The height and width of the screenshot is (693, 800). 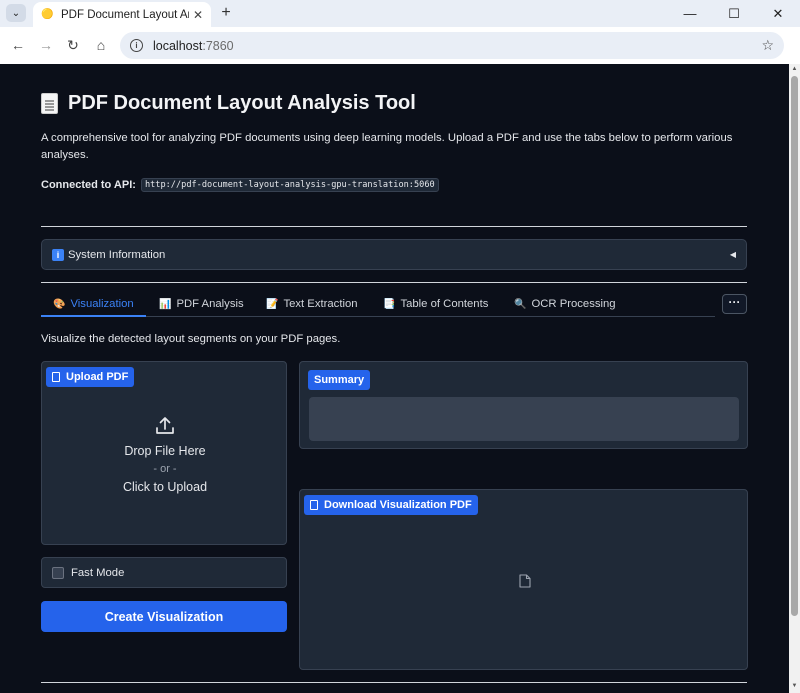 I want to click on empty-file-icon, so click(x=525, y=581).